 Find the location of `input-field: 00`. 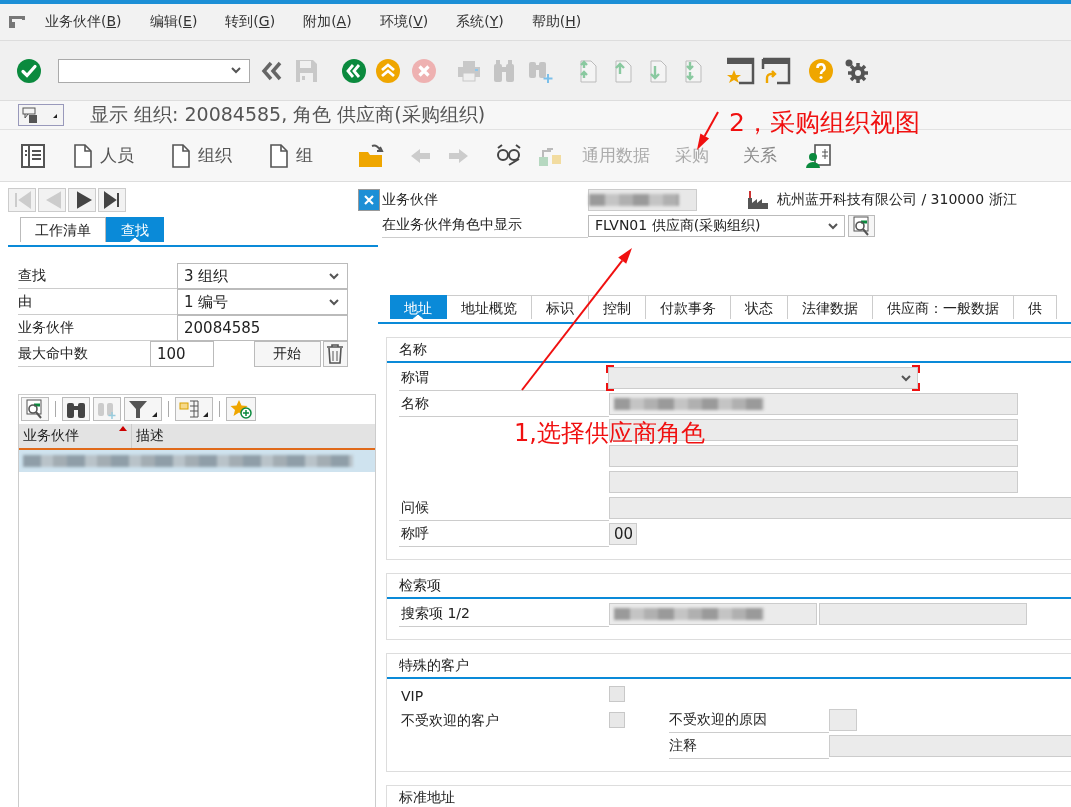

input-field: 00 is located at coordinates (623, 534).